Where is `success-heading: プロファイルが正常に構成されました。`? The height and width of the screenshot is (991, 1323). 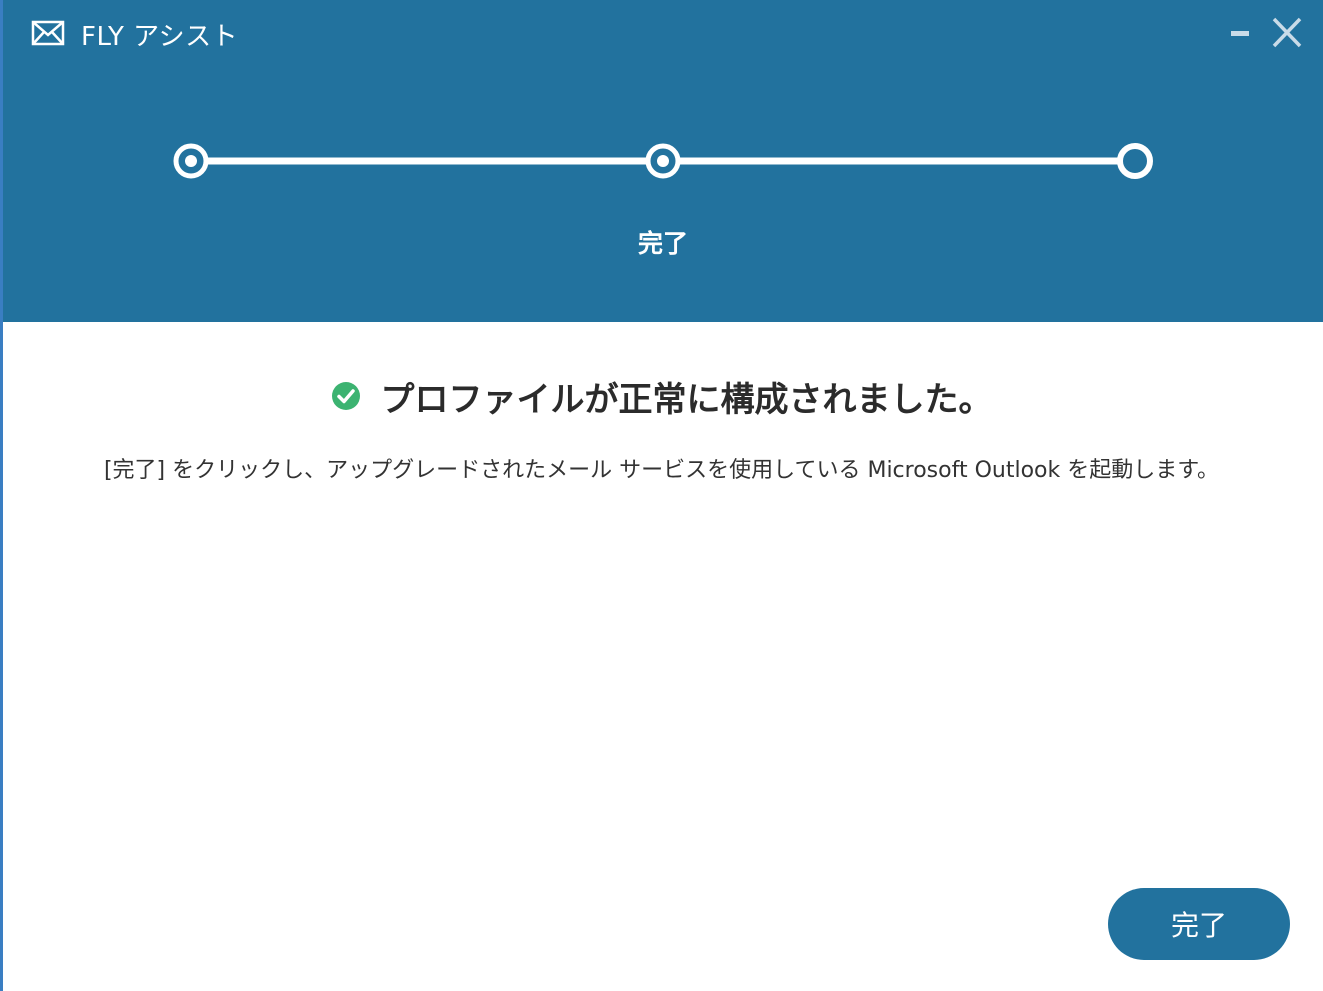
success-heading: プロファイルが正常に構成されました。 is located at coordinates (686, 399).